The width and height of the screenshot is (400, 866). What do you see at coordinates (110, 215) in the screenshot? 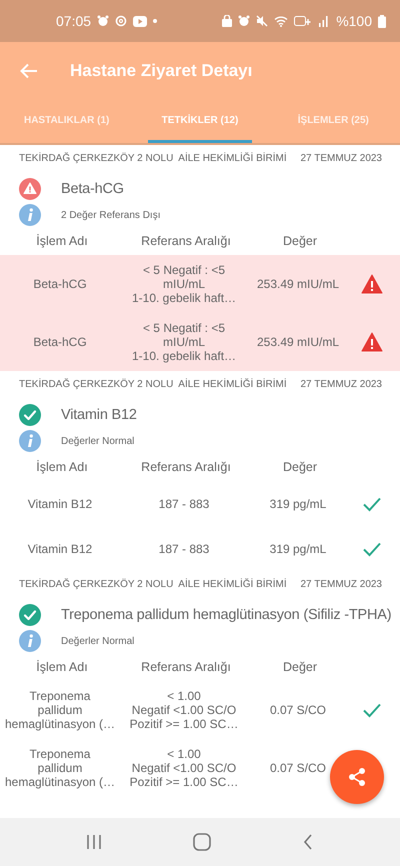
I see `result-summary: 2 Değer Referans Dışı` at bounding box center [110, 215].